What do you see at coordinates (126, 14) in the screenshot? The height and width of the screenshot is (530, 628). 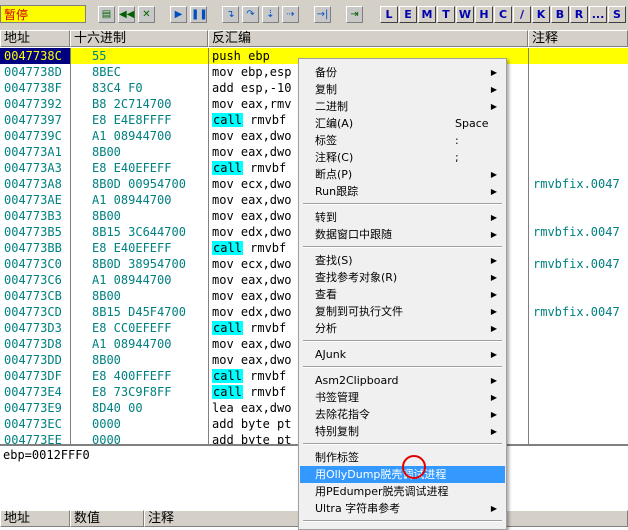 I see `rewind-icon: ◀◀` at bounding box center [126, 14].